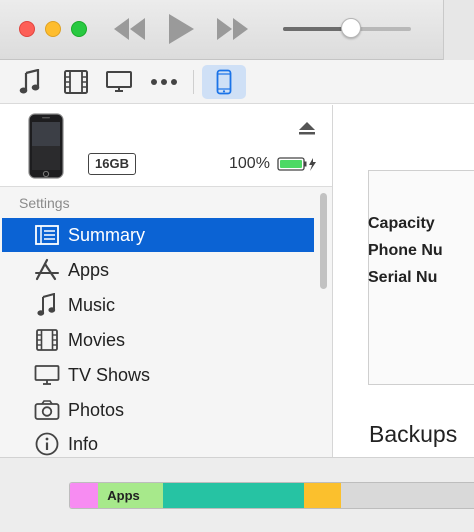 The image size is (474, 532). Describe the element at coordinates (158, 340) in the screenshot. I see `sidebar-item-movies: Movies` at that location.